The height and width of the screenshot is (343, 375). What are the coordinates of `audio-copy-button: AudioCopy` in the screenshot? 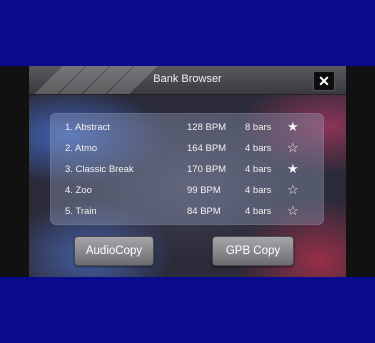 It's located at (114, 251).